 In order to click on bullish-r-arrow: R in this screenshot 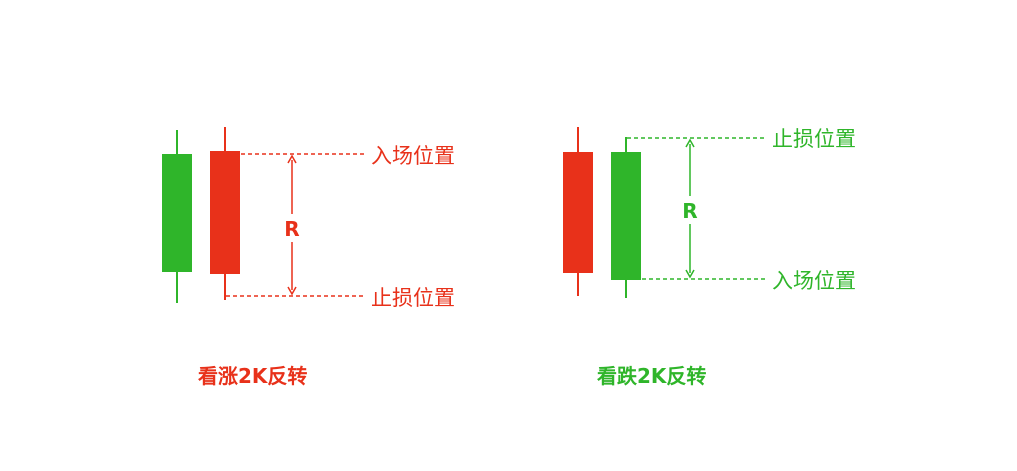, I will do `click(292, 225)`.